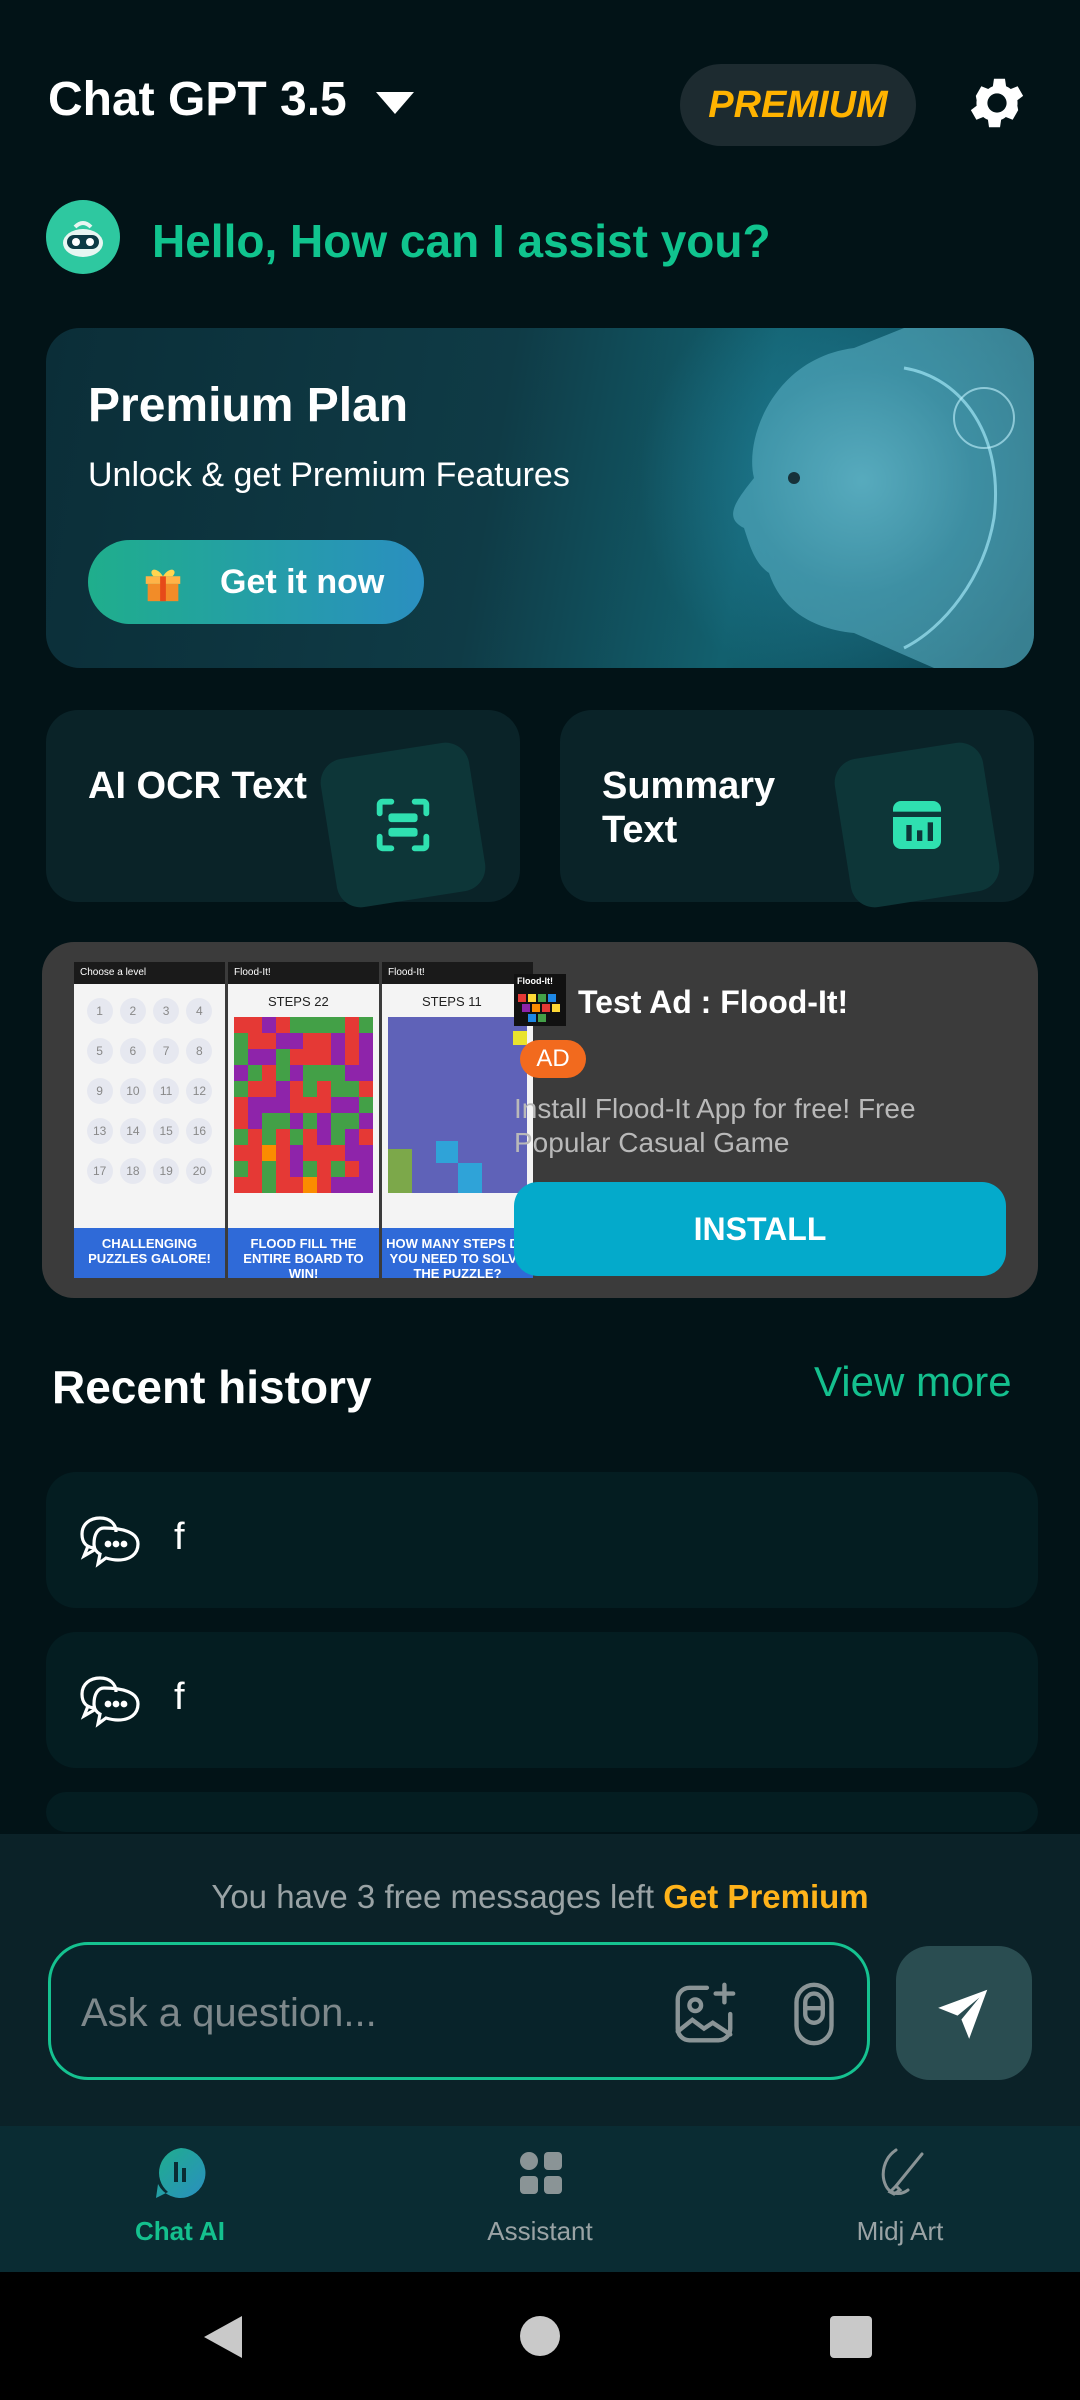 This screenshot has width=1080, height=2400. What do you see at coordinates (149, 973) in the screenshot?
I see `ad-screen-bar: Choose a level` at bounding box center [149, 973].